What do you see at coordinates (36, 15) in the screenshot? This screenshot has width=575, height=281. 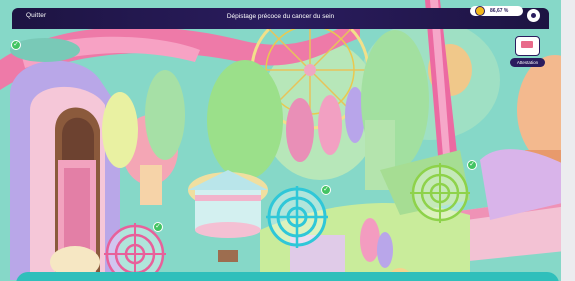 I see `quit-button: Quitter` at bounding box center [36, 15].